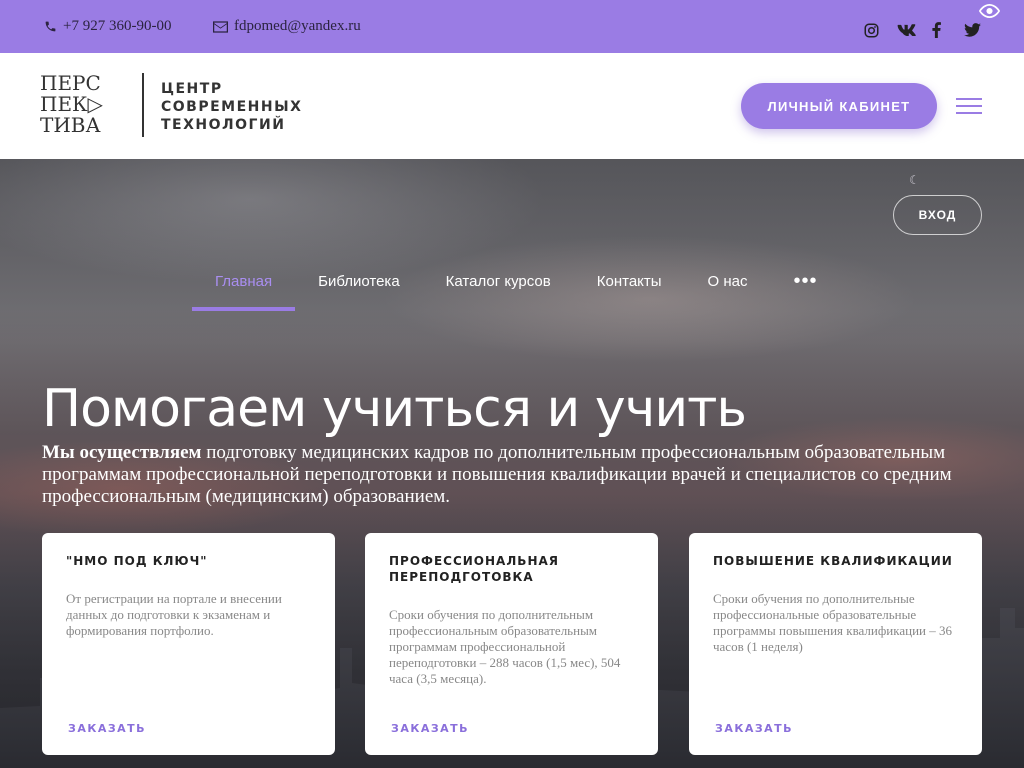  I want to click on login-button: ВХОД, so click(937, 215).